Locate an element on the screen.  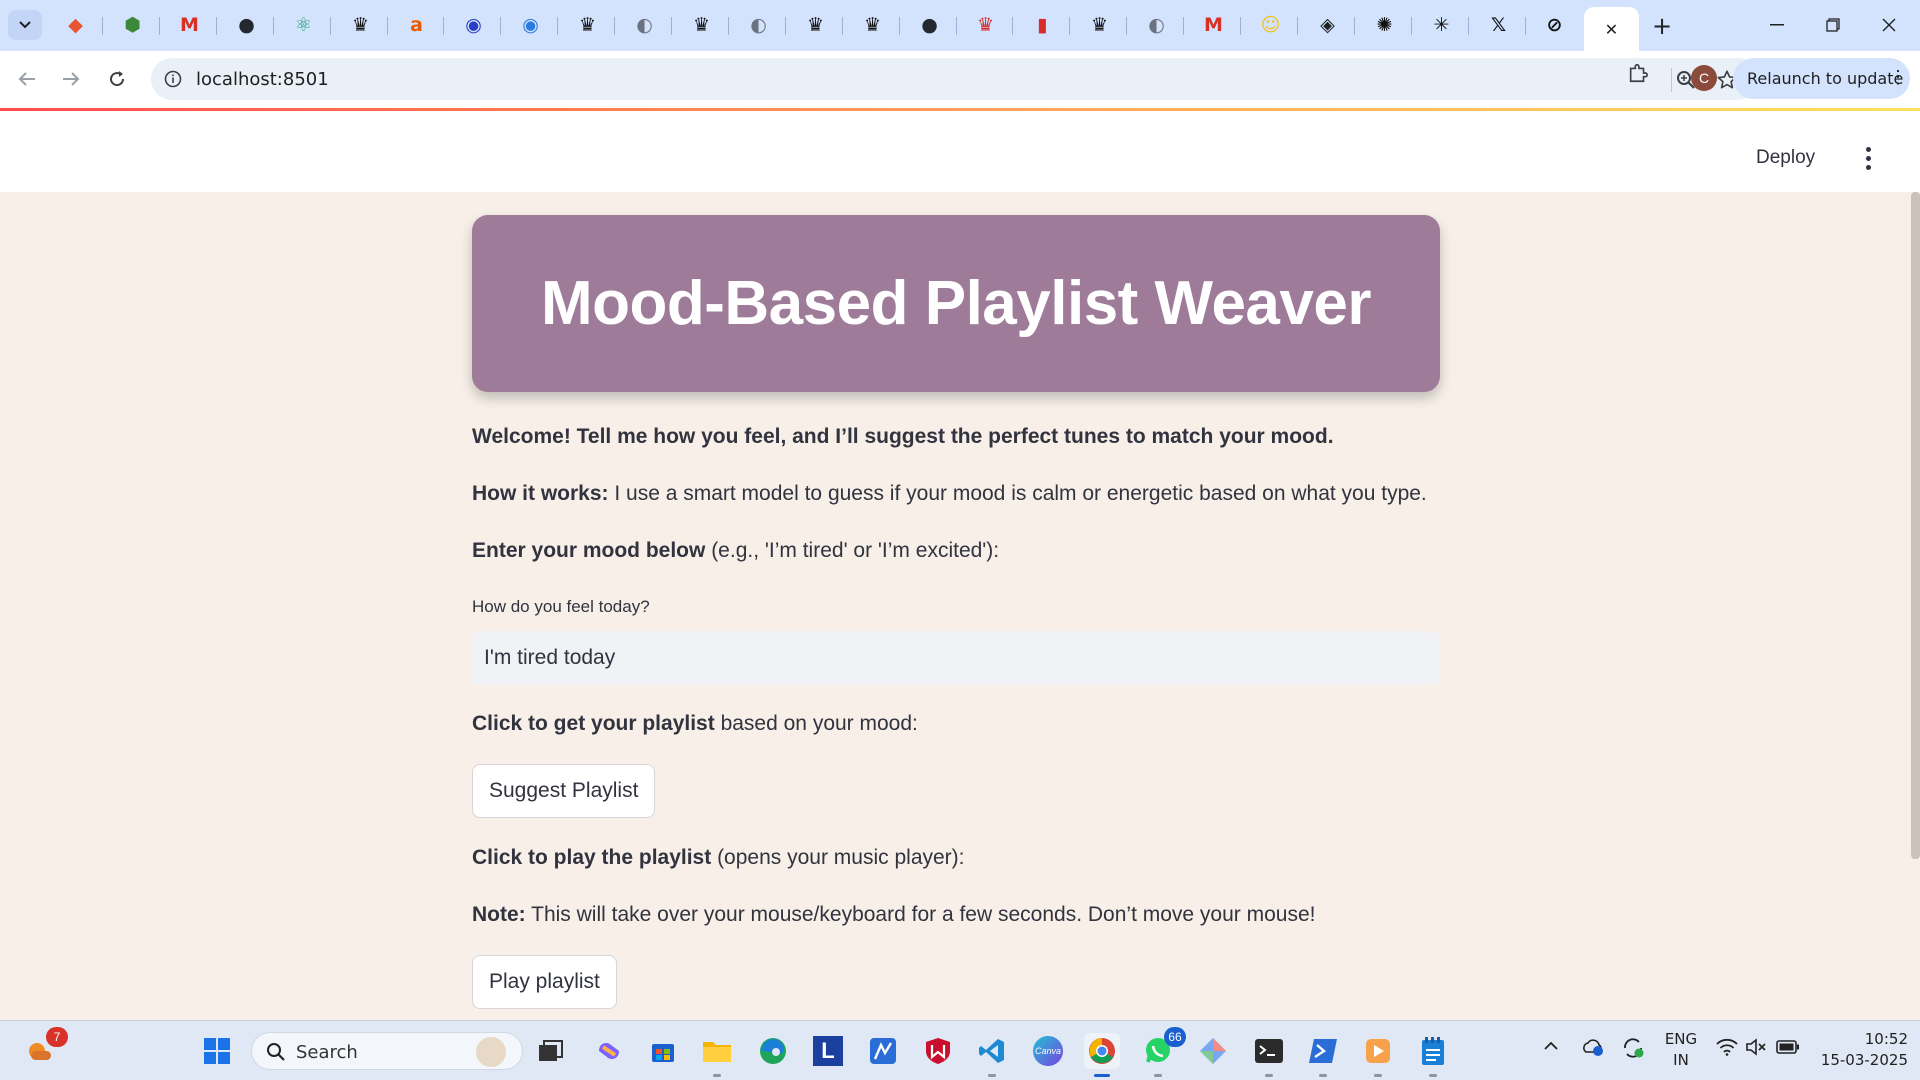
vscode-app is located at coordinates (992, 1055).